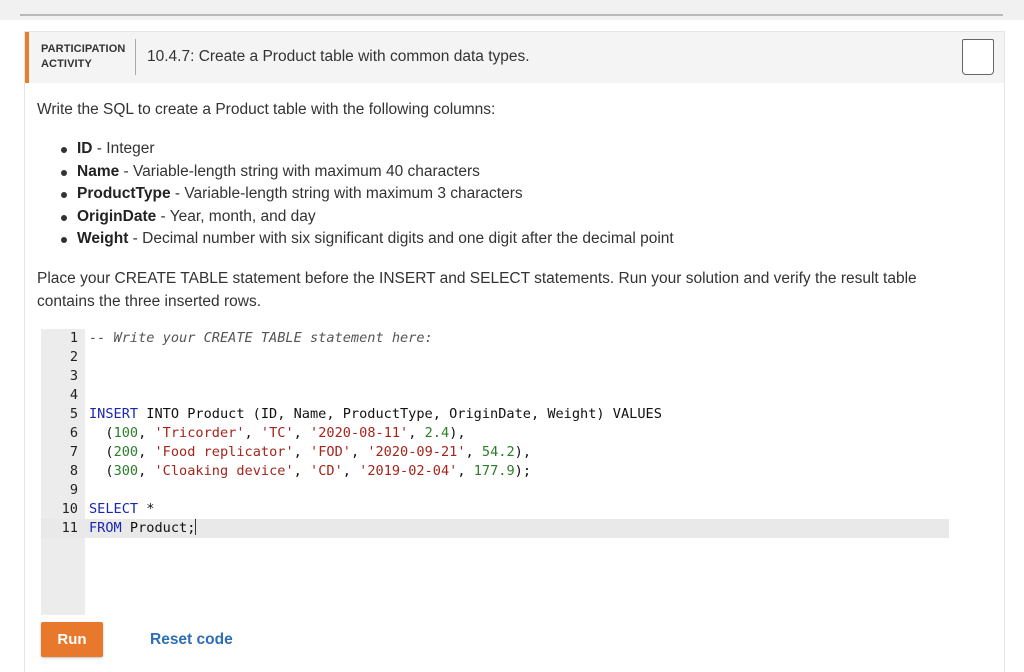  Describe the element at coordinates (498, 452) in the screenshot. I see `code-token: 54.2` at that location.